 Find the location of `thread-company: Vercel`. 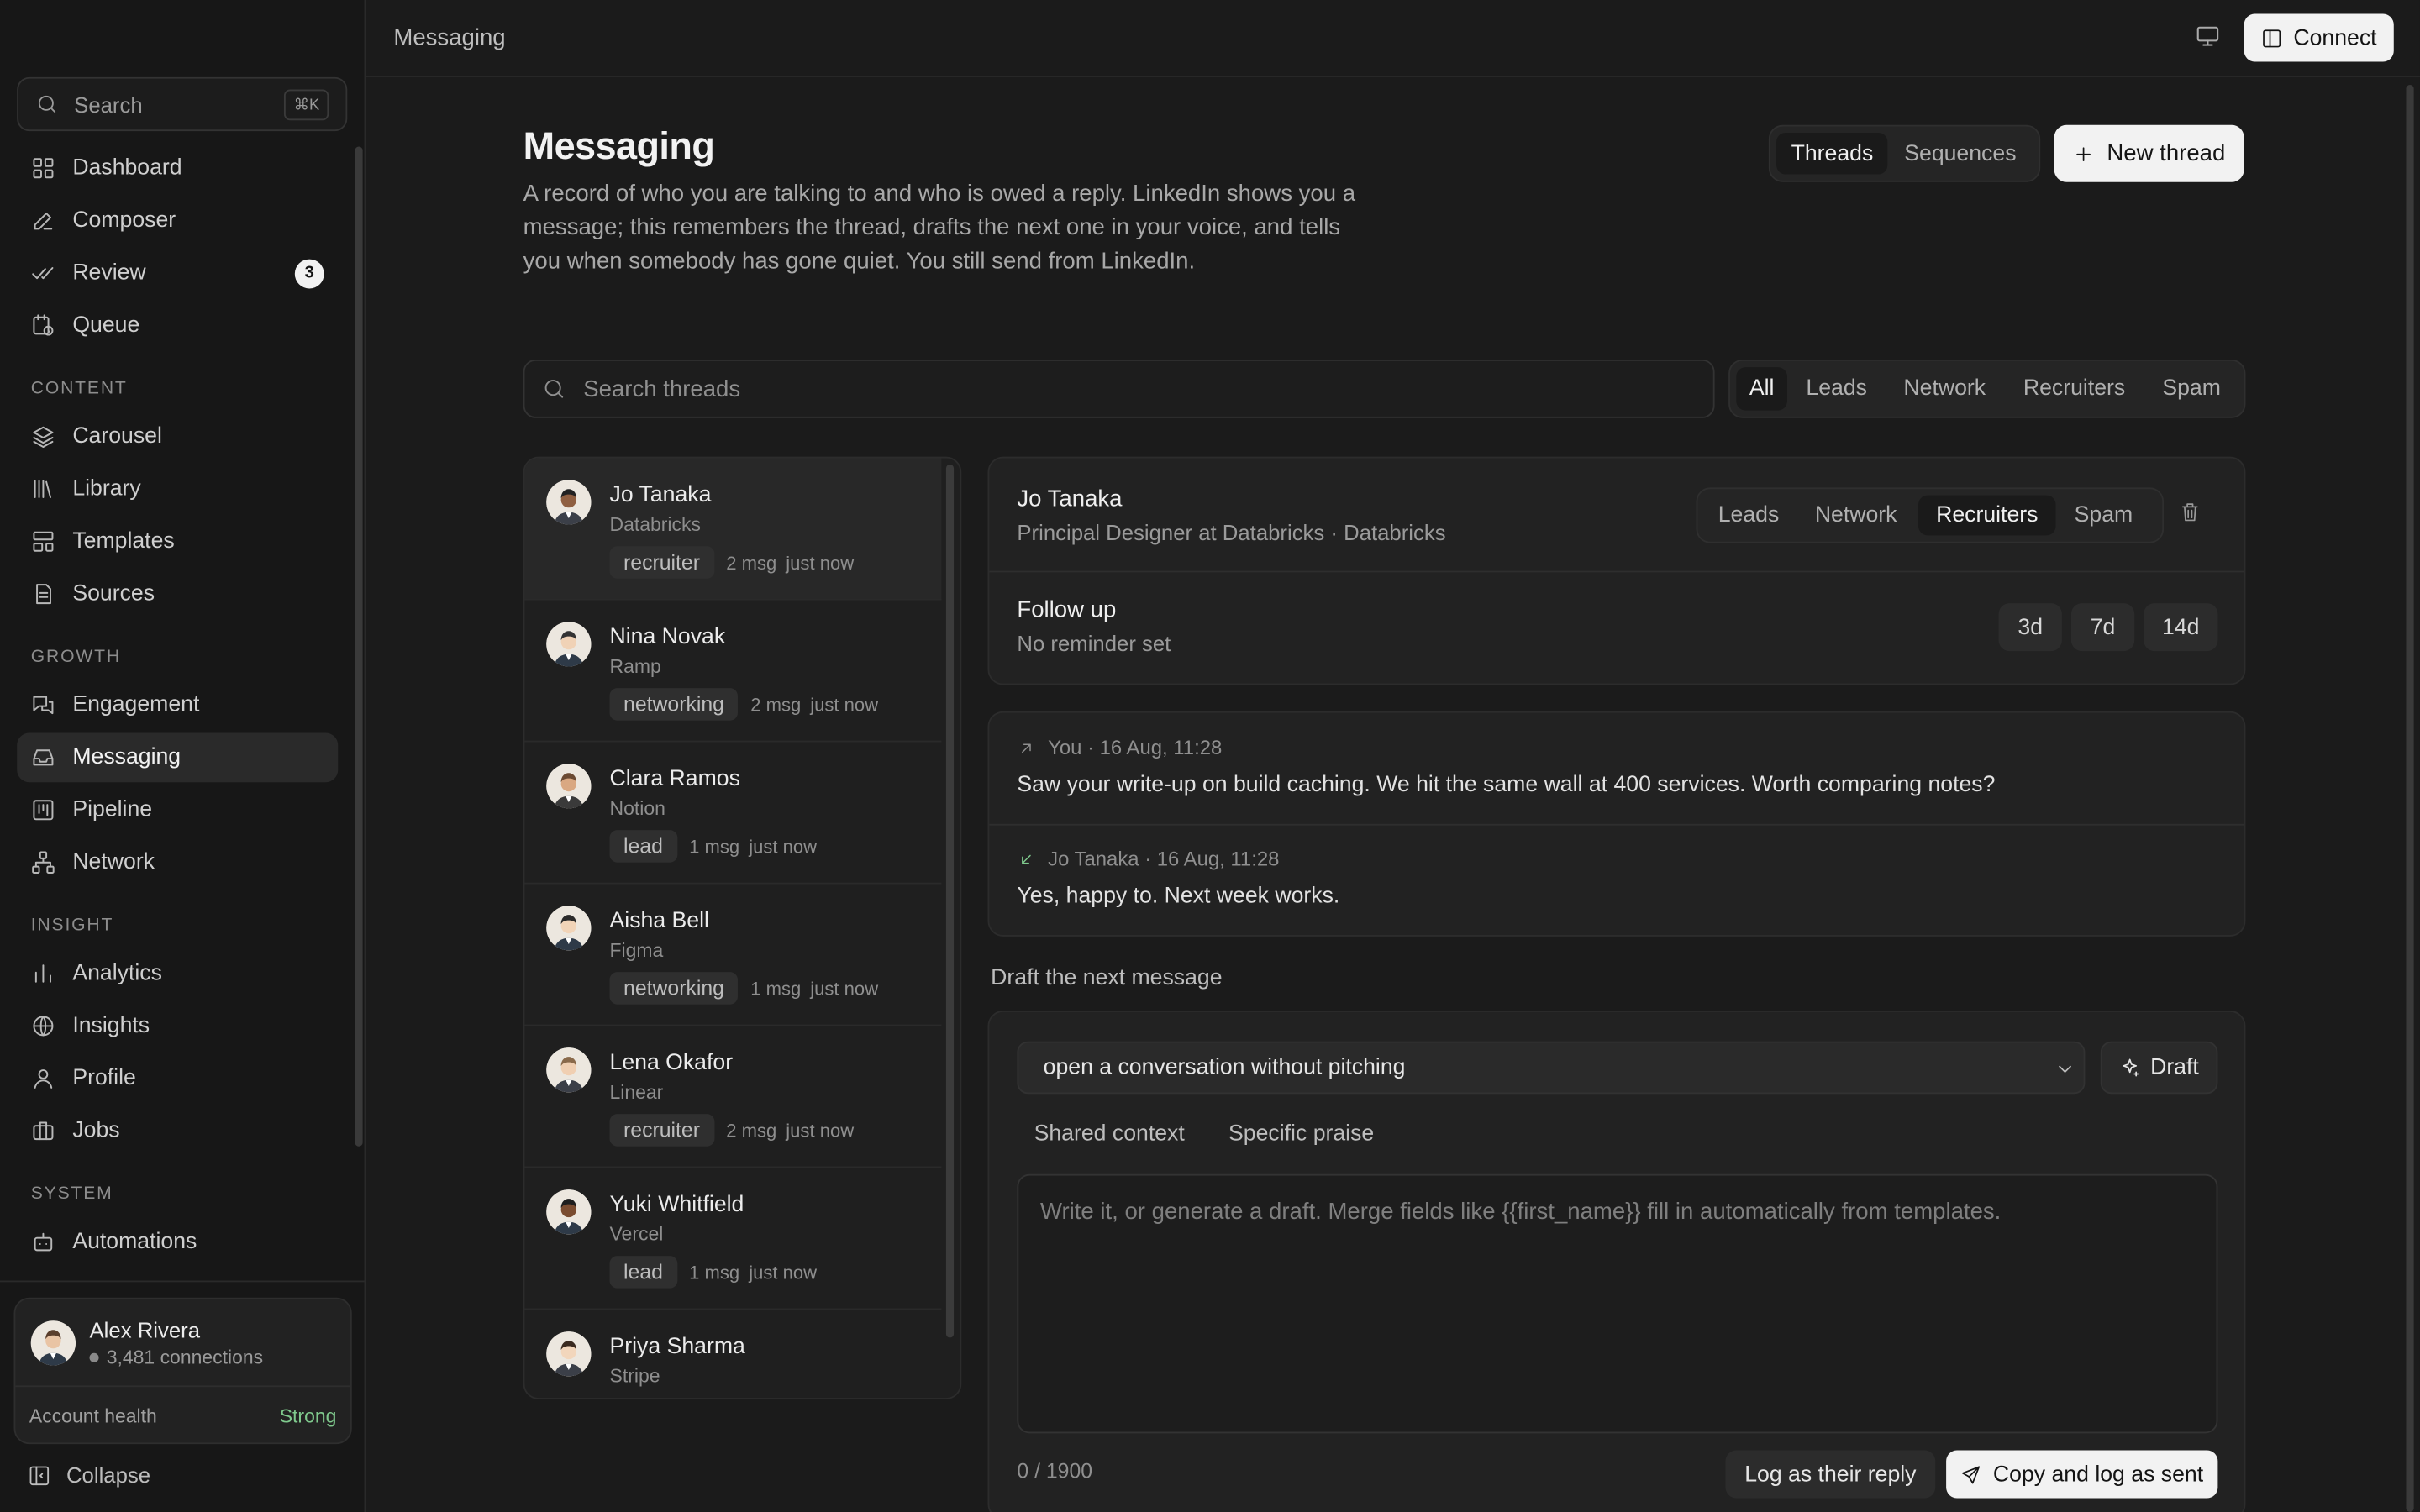

thread-company: Vercel is located at coordinates (636, 1234).